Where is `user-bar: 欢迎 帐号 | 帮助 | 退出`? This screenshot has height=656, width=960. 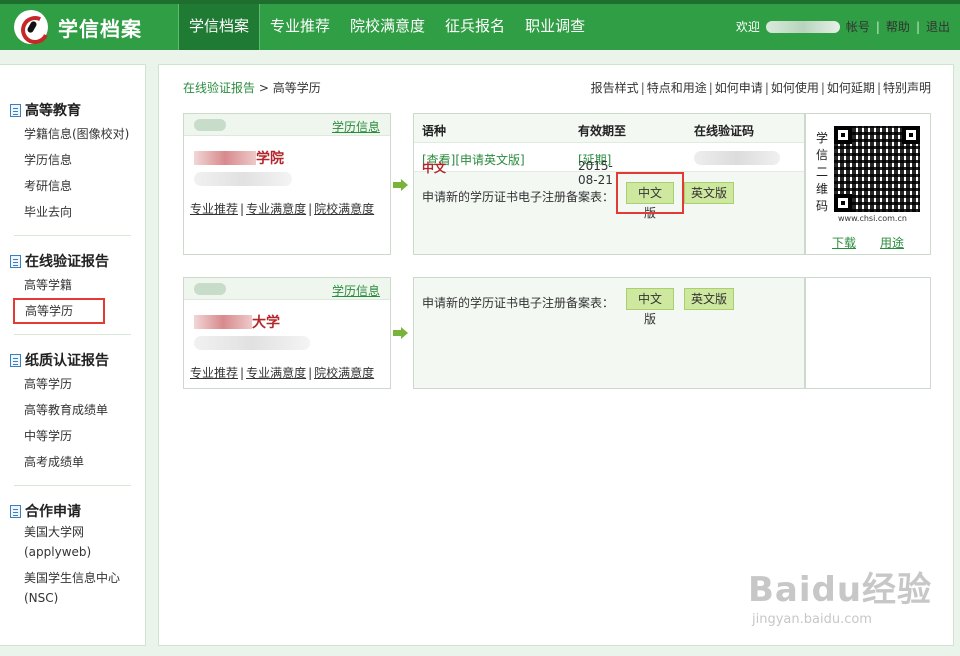
user-bar: 欢迎 帐号 | 帮助 | 退出 is located at coordinates (843, 27).